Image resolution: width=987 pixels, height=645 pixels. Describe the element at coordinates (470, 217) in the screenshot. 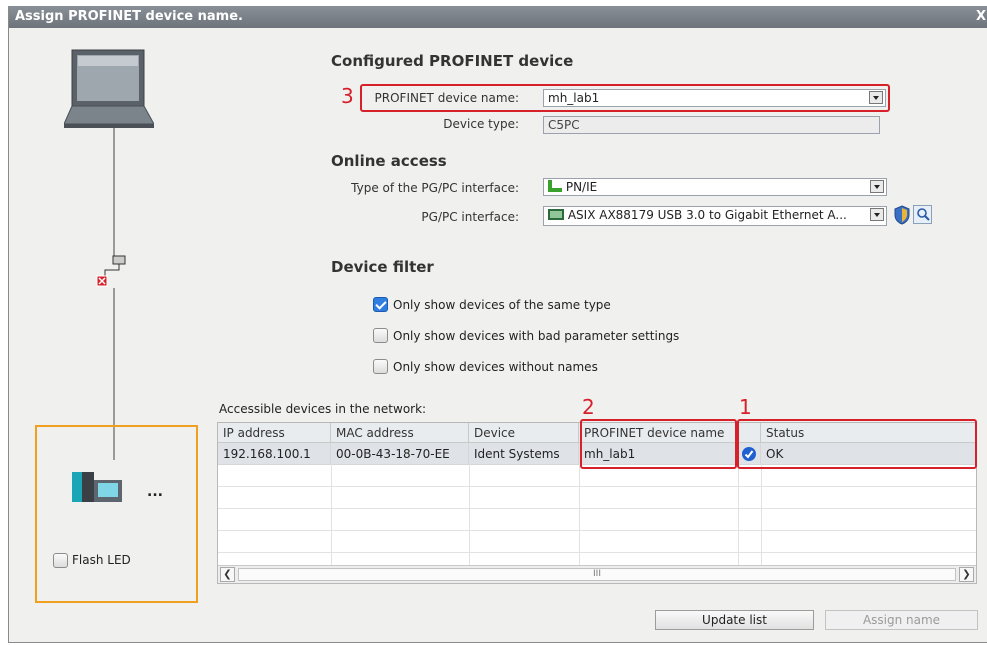

I see `iface-label: PG/PC interface:` at that location.